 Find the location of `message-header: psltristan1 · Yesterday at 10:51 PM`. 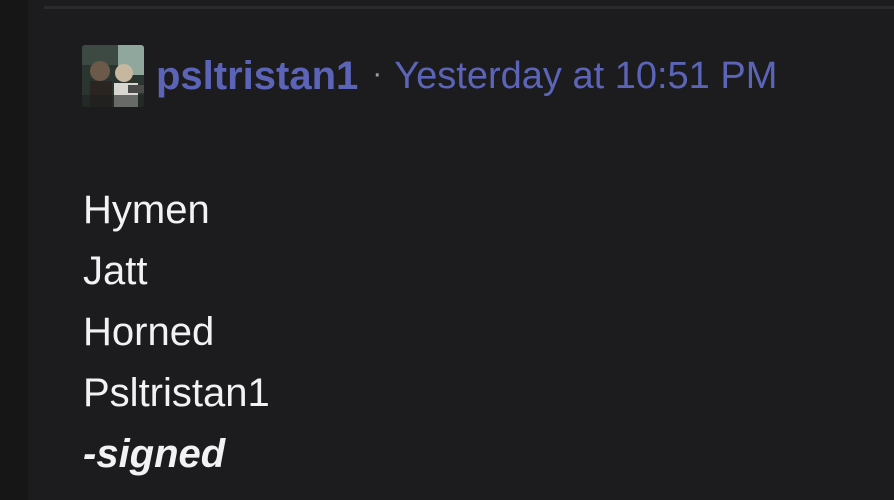

message-header: psltristan1 · Yesterday at 10:51 PM is located at coordinates (429, 76).